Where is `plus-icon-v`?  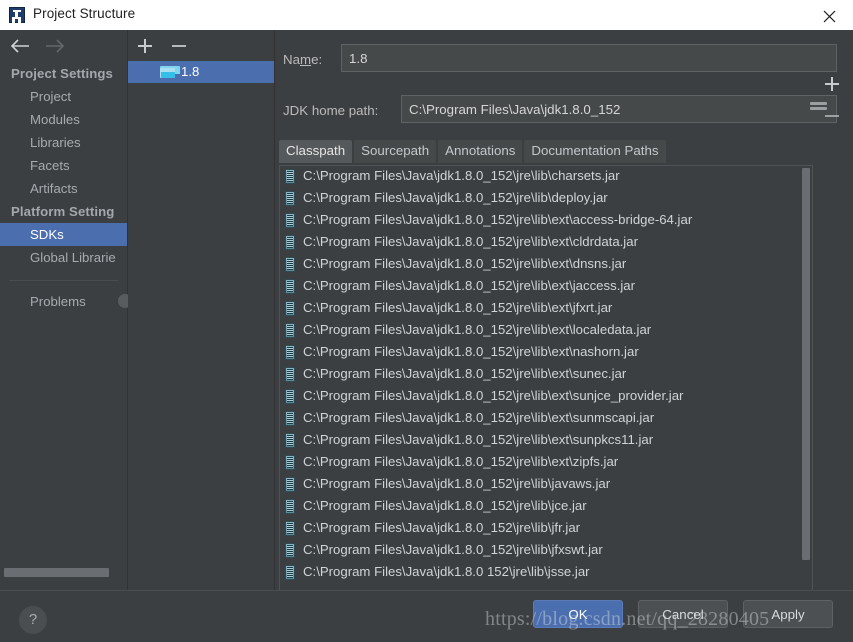 plus-icon-v is located at coordinates (145, 46).